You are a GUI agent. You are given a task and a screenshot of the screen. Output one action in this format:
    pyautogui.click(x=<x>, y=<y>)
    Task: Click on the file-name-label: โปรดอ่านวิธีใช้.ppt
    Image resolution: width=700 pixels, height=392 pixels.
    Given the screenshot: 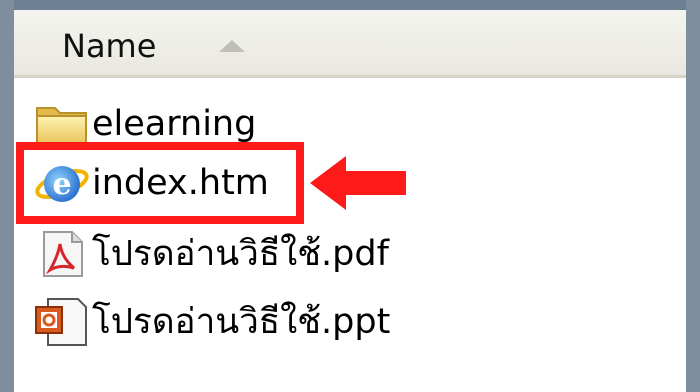 What is the action you would take?
    pyautogui.click(x=241, y=322)
    